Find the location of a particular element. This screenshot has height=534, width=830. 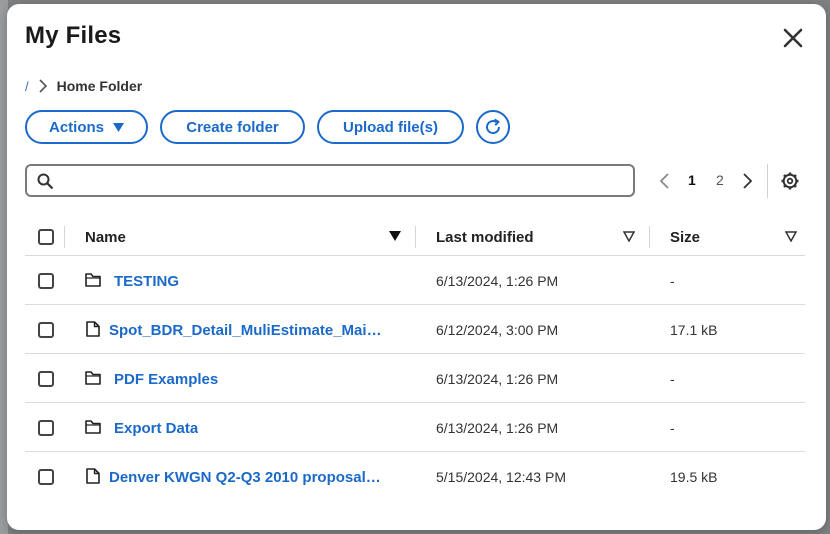

file-name-link: PDF Examples is located at coordinates (166, 379).